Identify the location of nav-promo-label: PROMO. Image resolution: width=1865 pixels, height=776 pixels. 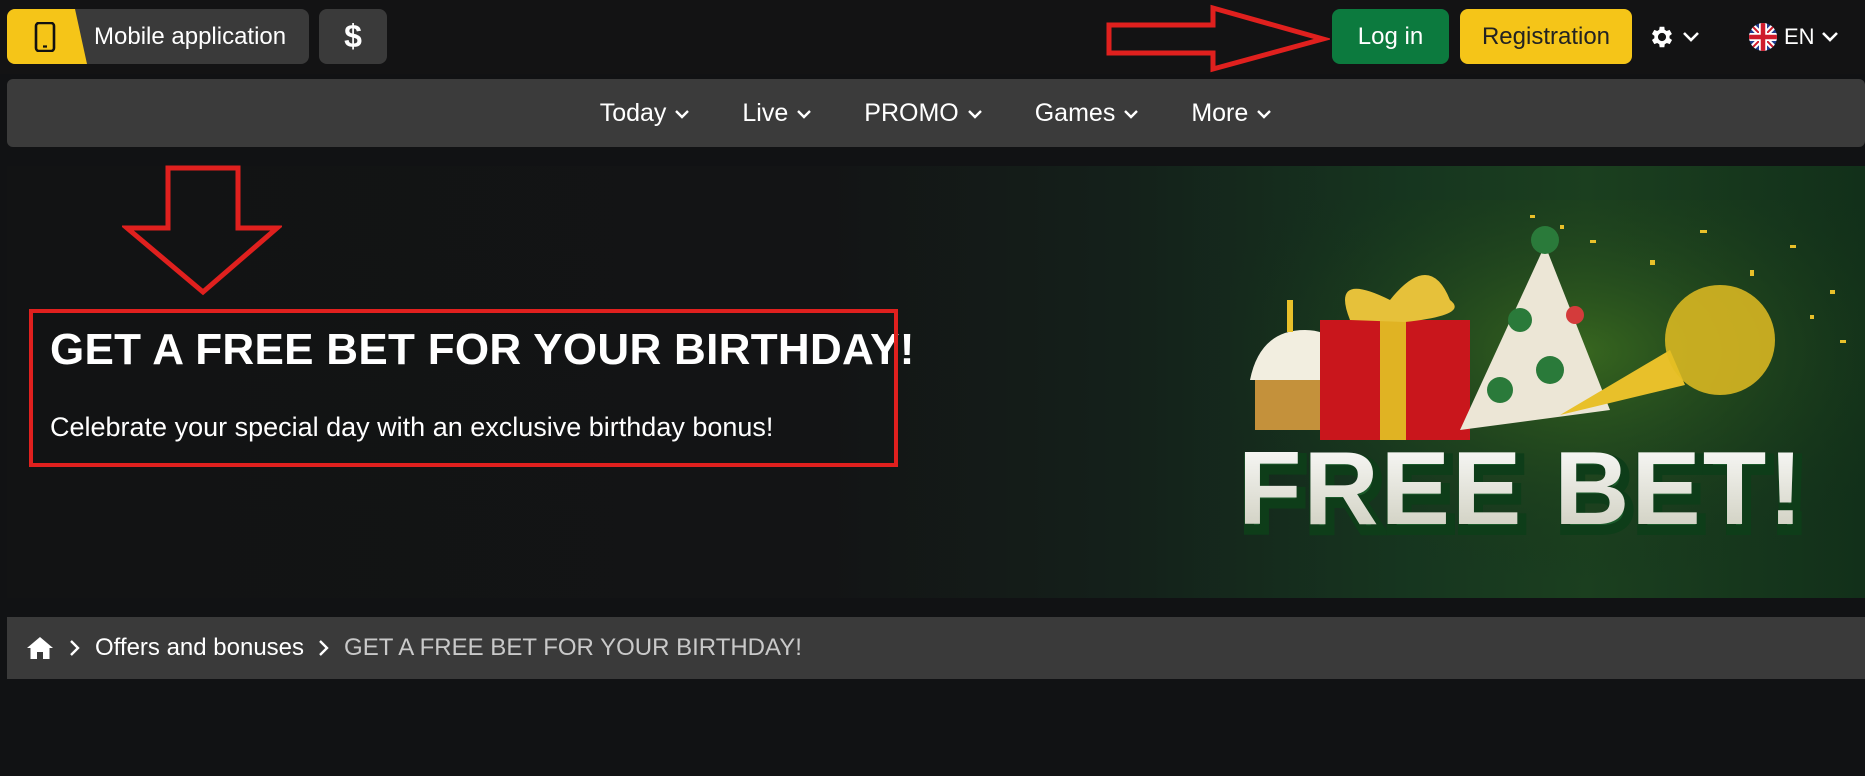
(911, 112).